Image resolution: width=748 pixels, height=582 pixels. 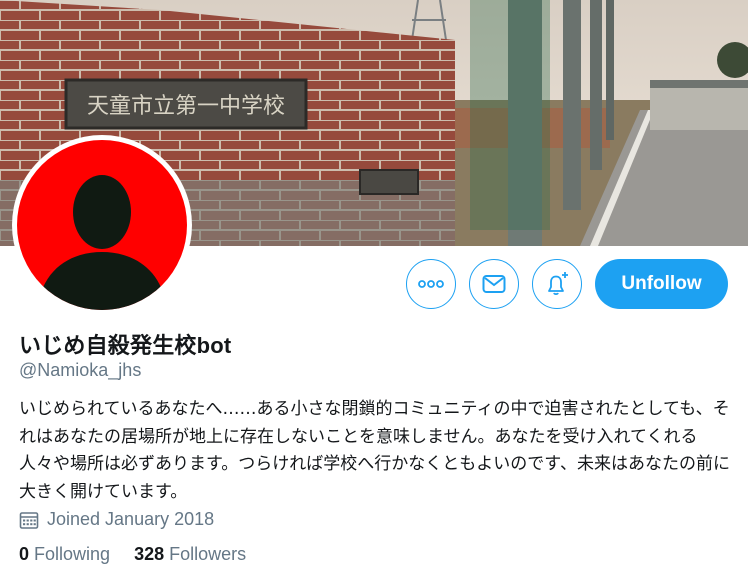 I want to click on joined-label: Joined January 2018, so click(x=131, y=519).